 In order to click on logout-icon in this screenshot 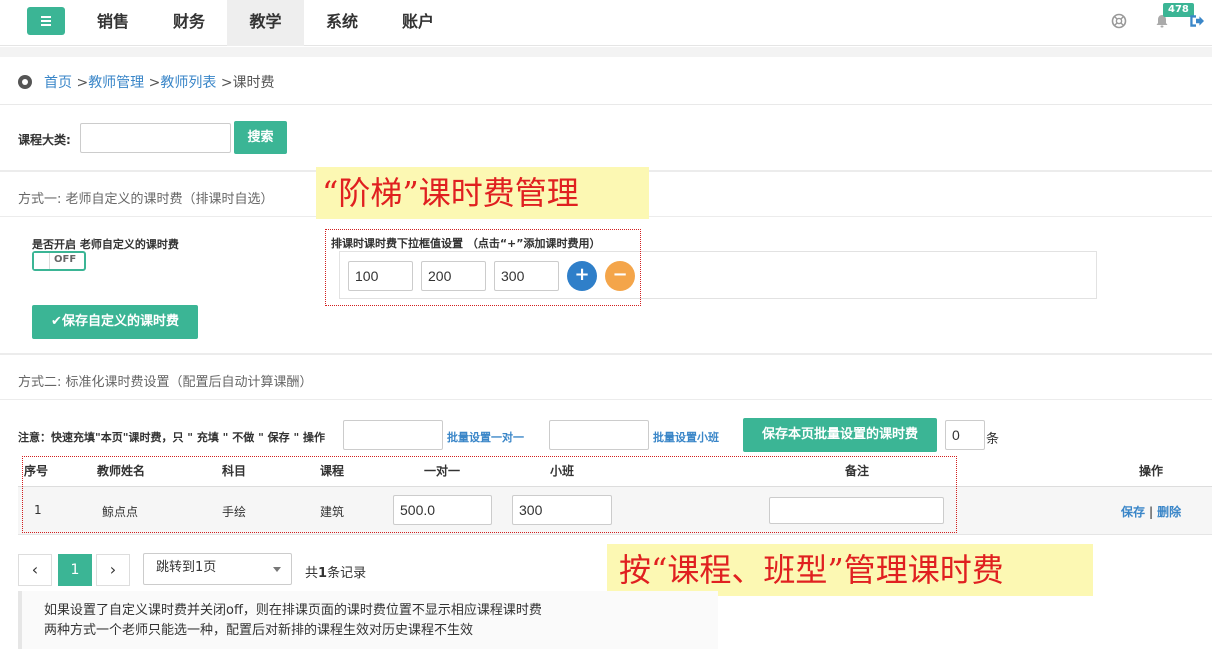, I will do `click(1196, 21)`.